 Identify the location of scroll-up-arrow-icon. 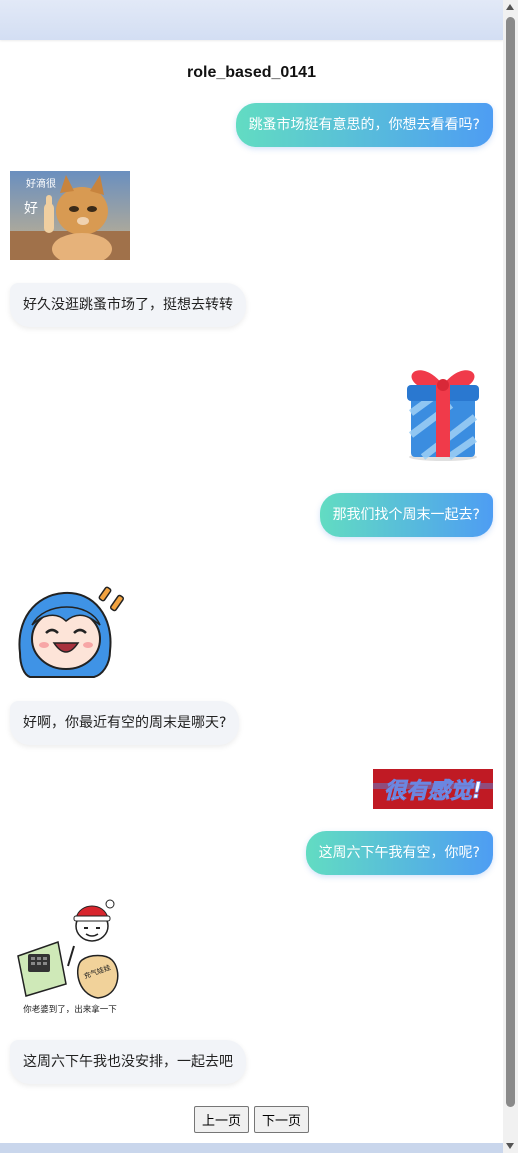
(510, 7).